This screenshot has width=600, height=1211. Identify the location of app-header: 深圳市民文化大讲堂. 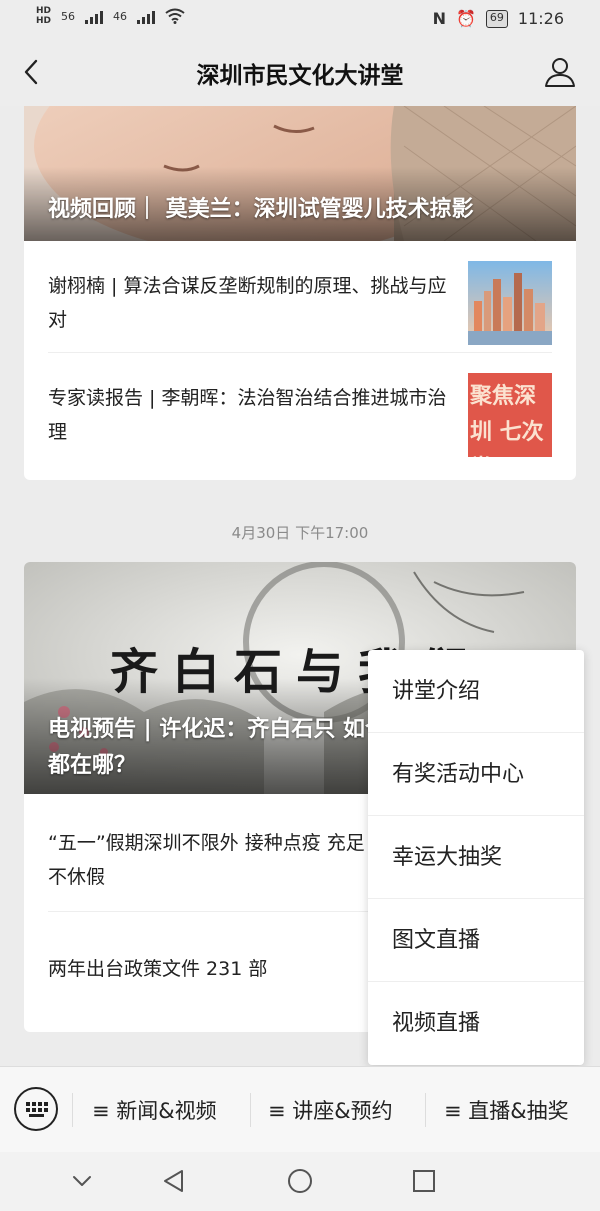
(300, 72).